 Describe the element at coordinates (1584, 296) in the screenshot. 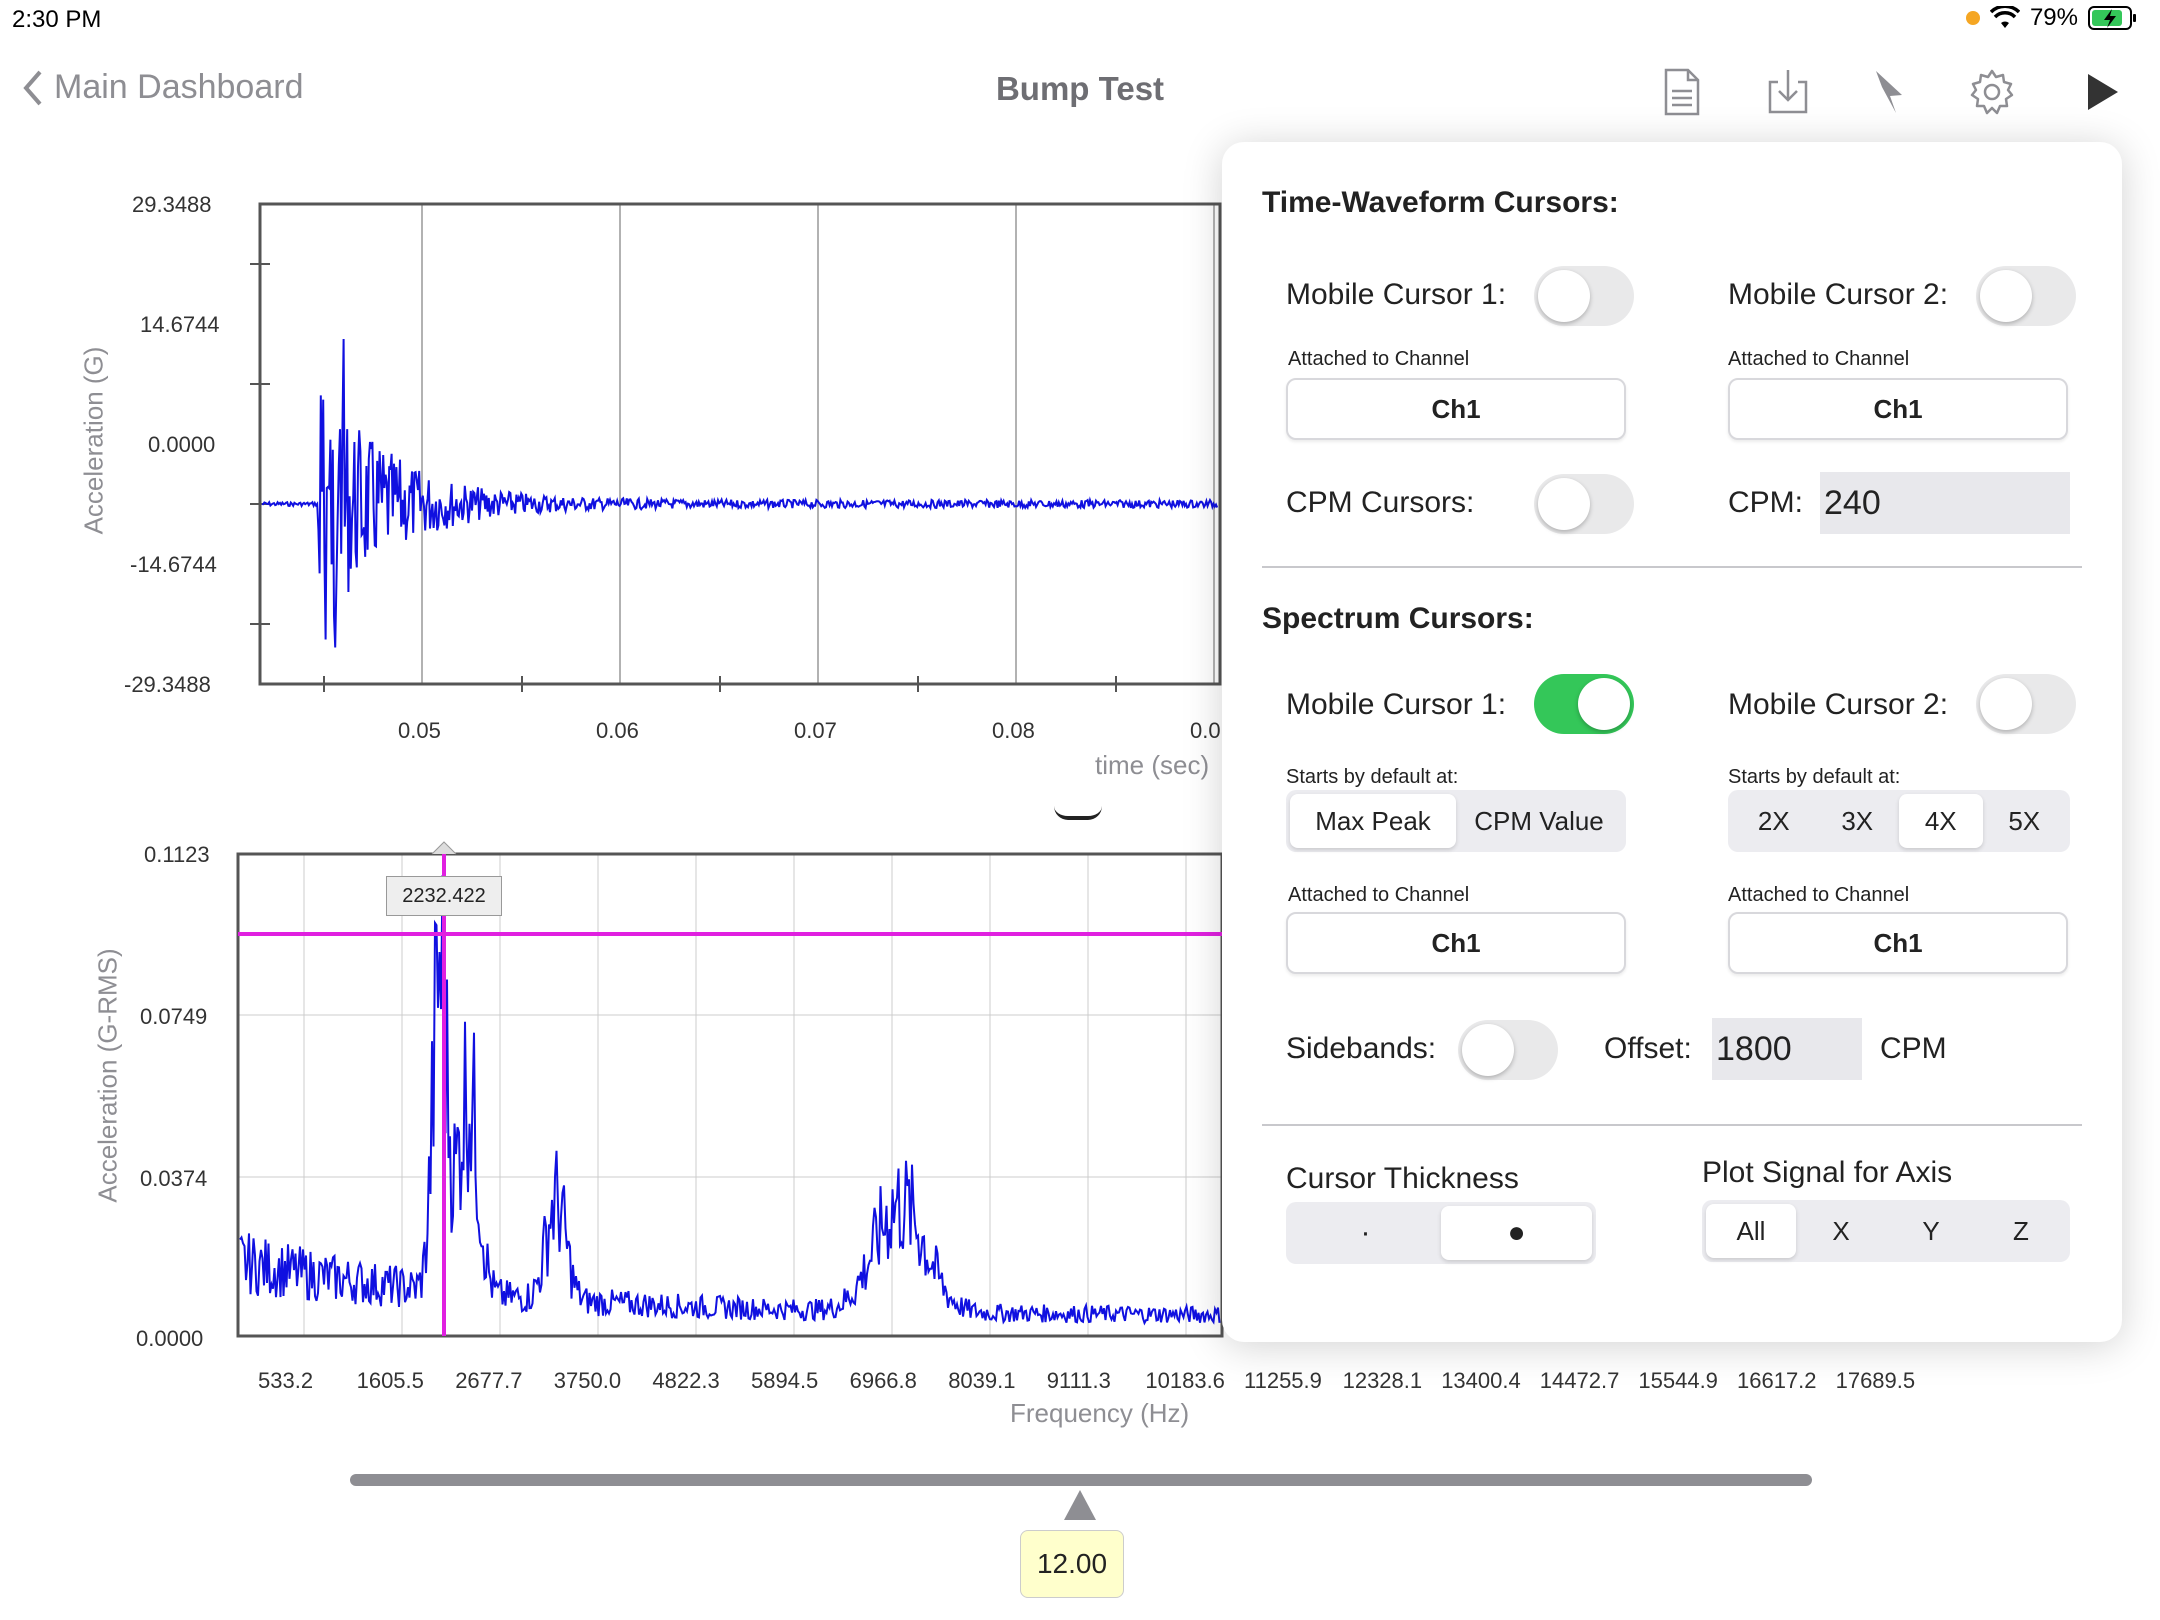

I see `tw-mobile-cursor-1-toggle` at that location.